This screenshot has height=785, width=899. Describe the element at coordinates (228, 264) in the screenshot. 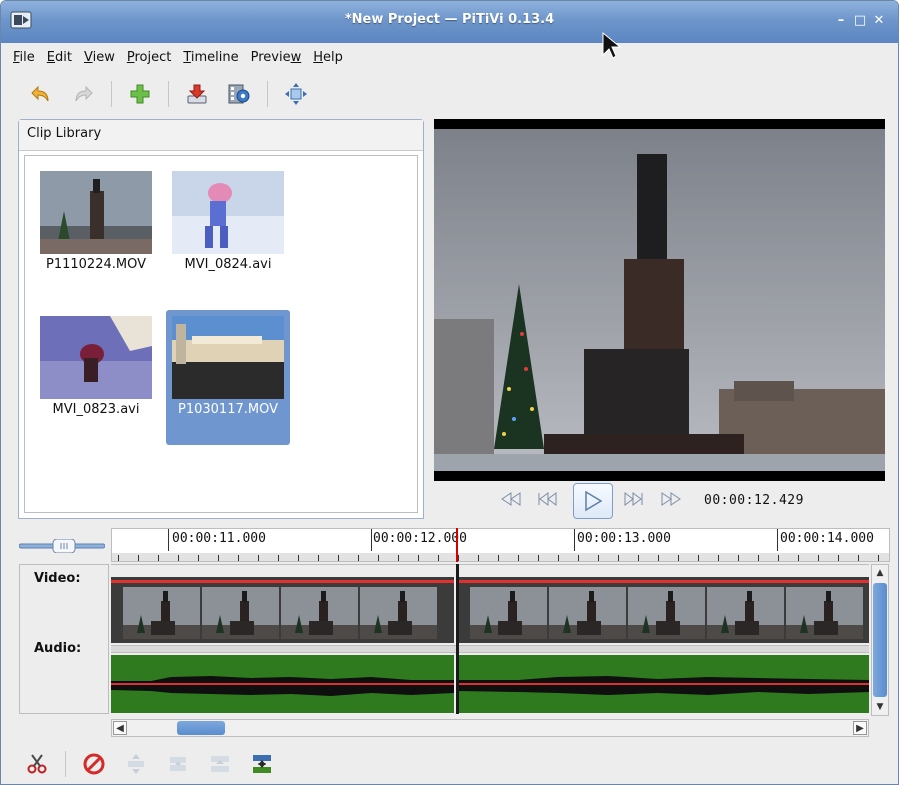

I see `clip-name: MVI_0824.avi` at that location.